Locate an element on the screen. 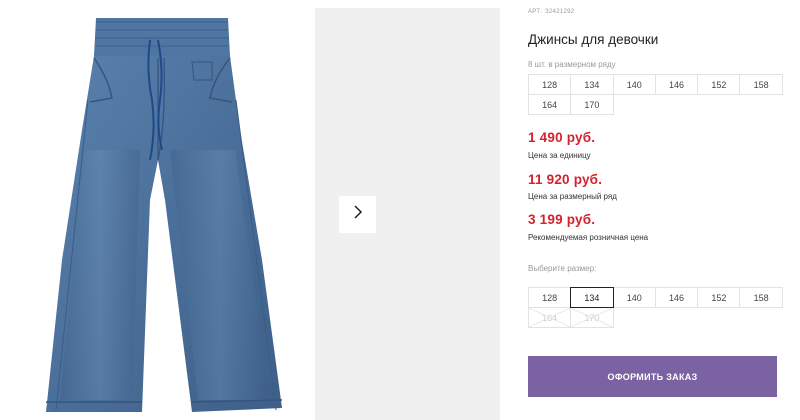 This screenshot has width=800, height=420. size-row-cell: 146 is located at coordinates (676, 84).